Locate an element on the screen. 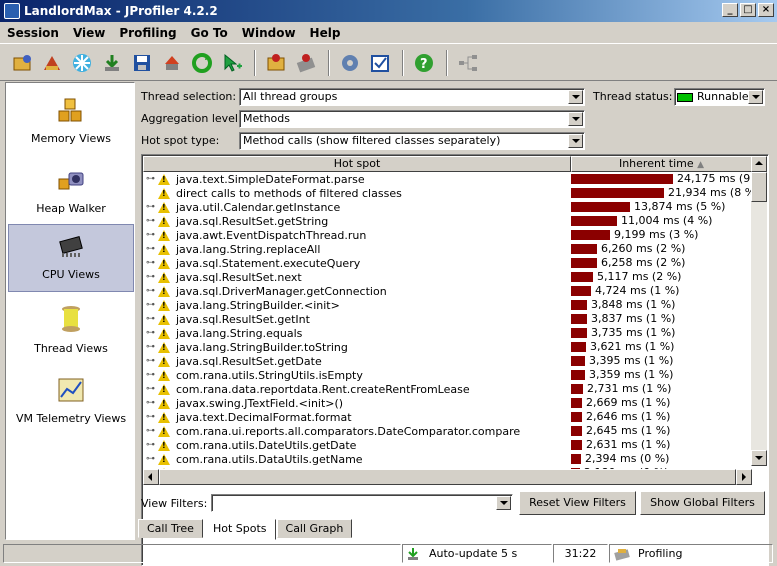 The width and height of the screenshot is (777, 566). scroll-right-button is located at coordinates (744, 477).